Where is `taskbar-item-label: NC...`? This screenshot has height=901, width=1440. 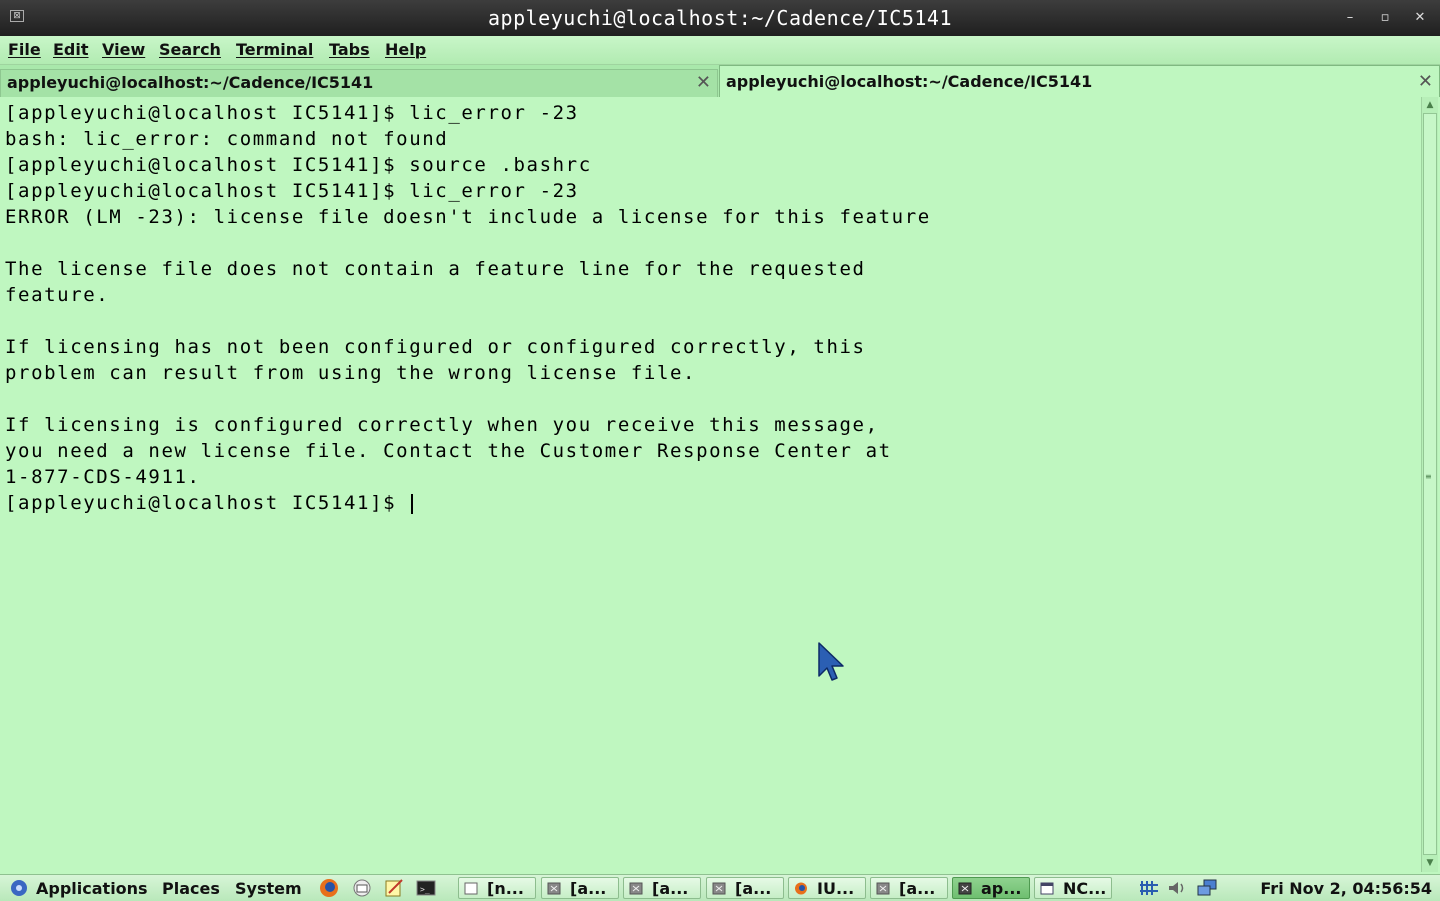
taskbar-item-label: NC... is located at coordinates (1085, 888).